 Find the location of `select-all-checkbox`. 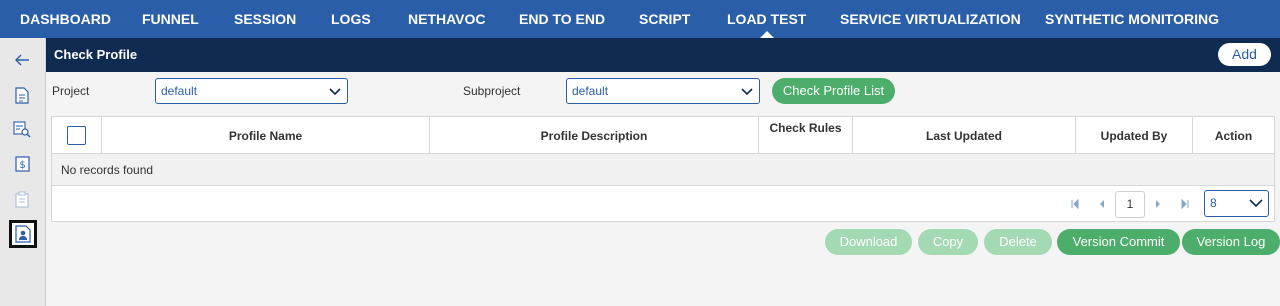

select-all-checkbox is located at coordinates (76, 135).